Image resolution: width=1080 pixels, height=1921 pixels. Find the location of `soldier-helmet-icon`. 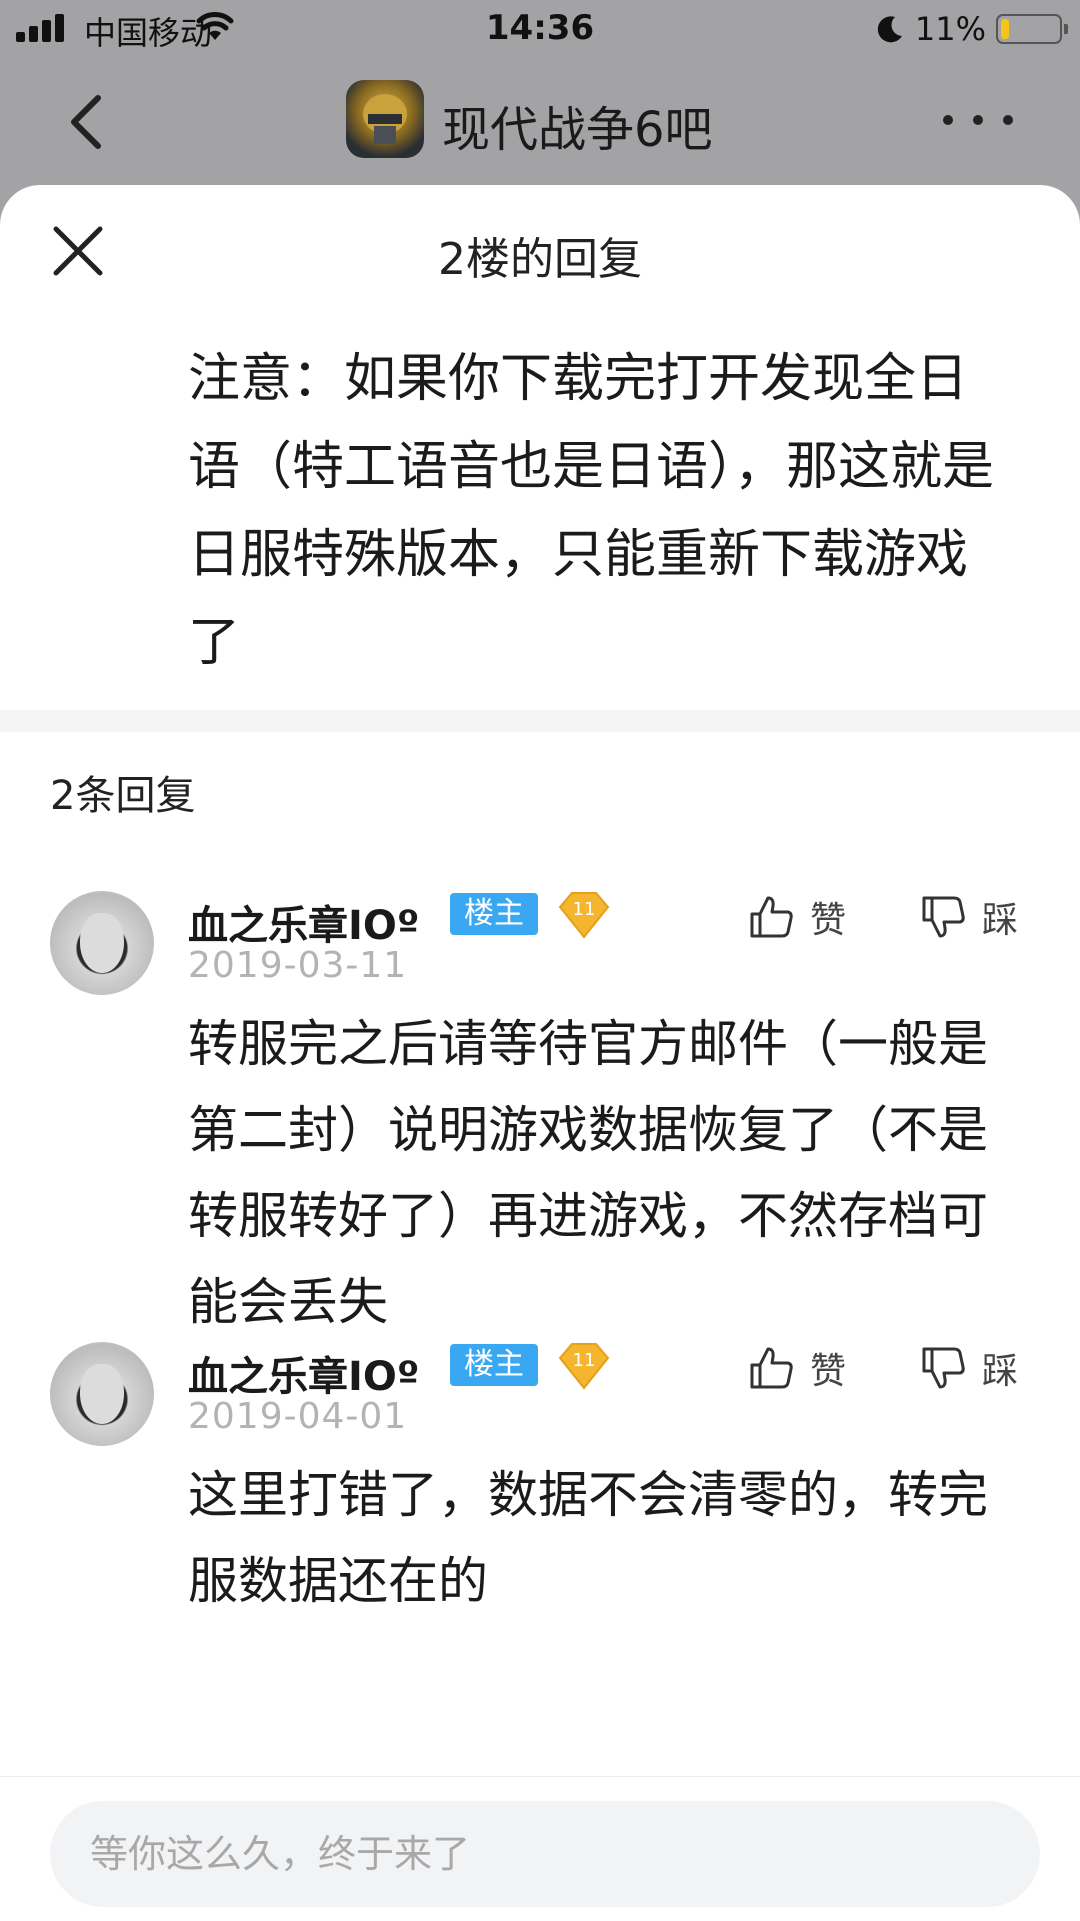

soldier-helmet-icon is located at coordinates (385, 119).